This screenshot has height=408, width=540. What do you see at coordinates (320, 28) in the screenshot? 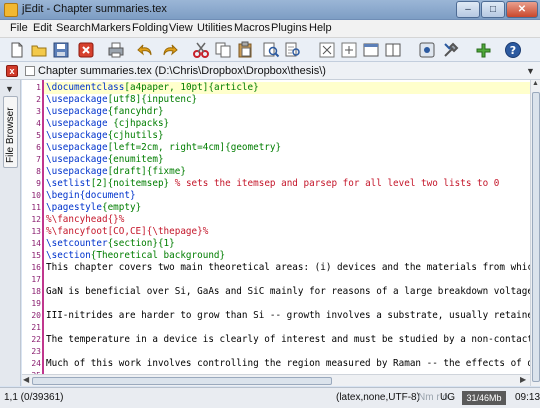
I see `menu-help: Help` at bounding box center [320, 28].